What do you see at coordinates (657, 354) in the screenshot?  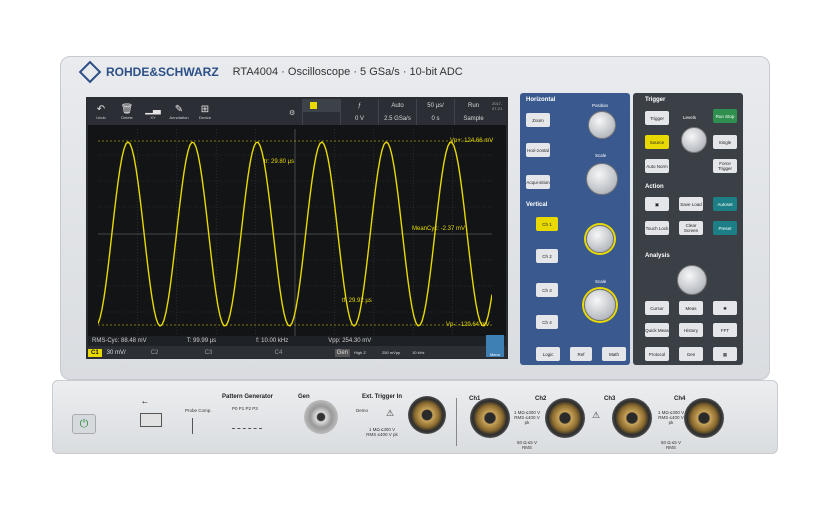 I see `protocol-button: Protocol` at bounding box center [657, 354].